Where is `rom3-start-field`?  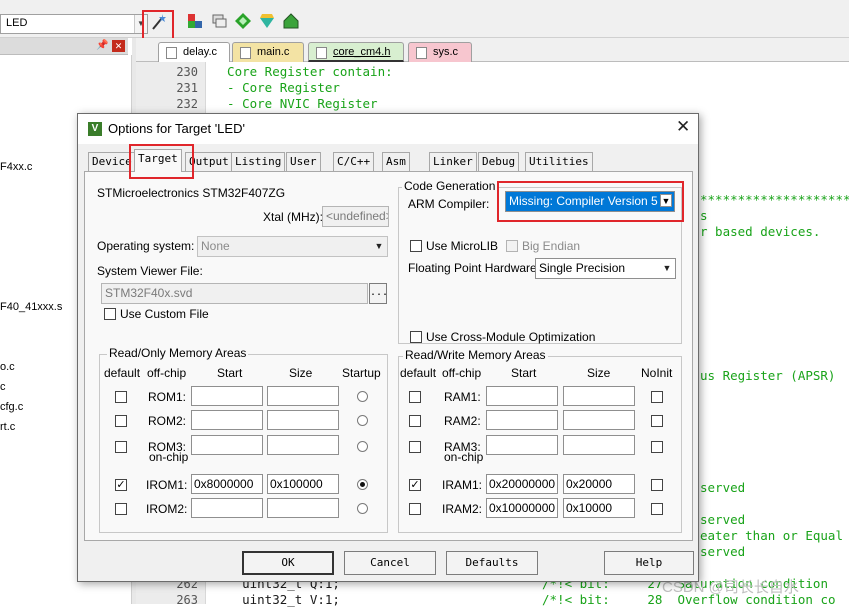 rom3-start-field is located at coordinates (227, 445).